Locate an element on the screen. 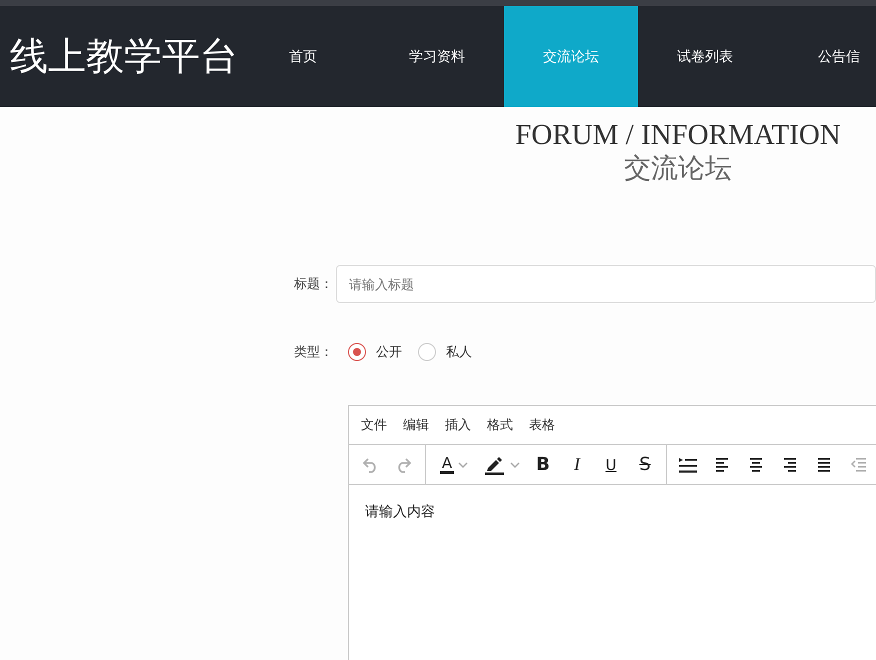 The image size is (876, 660). outdent-icon is located at coordinates (858, 464).